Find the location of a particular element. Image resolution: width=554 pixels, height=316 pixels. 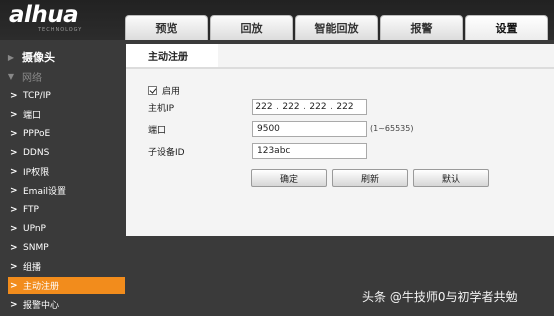

panel-tab-auto-register: 主动注册 is located at coordinates (172, 55).